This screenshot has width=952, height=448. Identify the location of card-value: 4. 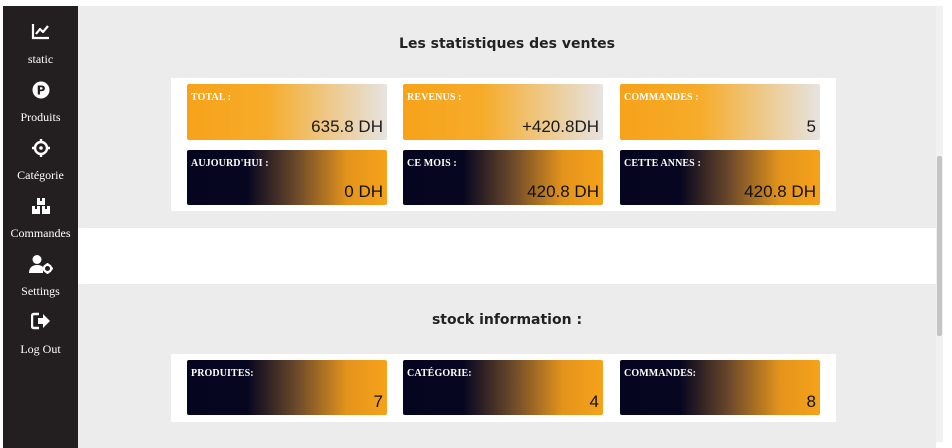
(594, 401).